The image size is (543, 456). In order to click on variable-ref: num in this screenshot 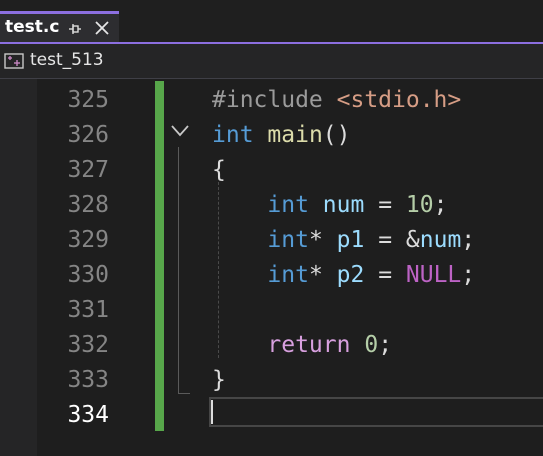, I will do `click(440, 240)`.